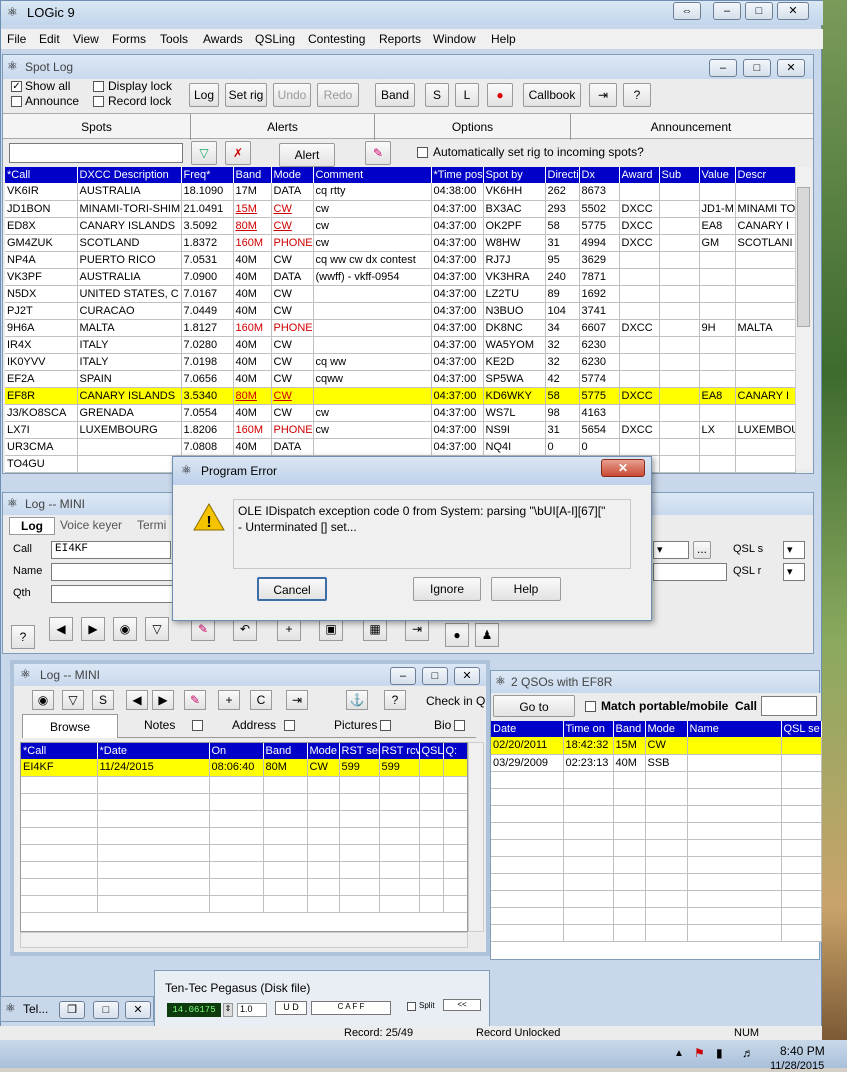 This screenshot has width=847, height=1072. I want to click on log2-col-header: Q:, so click(455, 751).